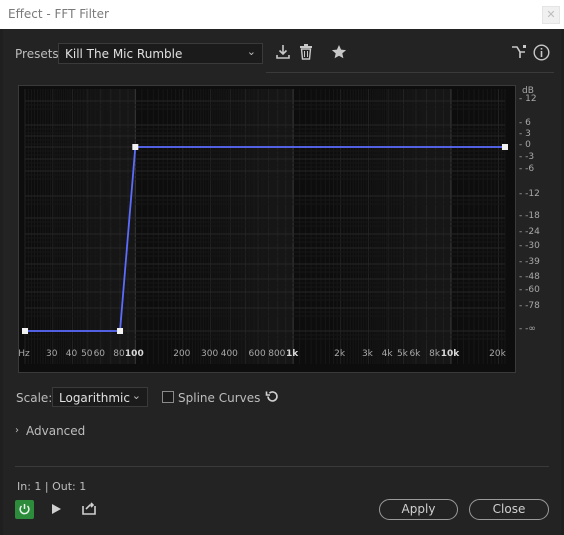 The image size is (564, 535). I want to click on x-tick-label: 3k, so click(367, 354).